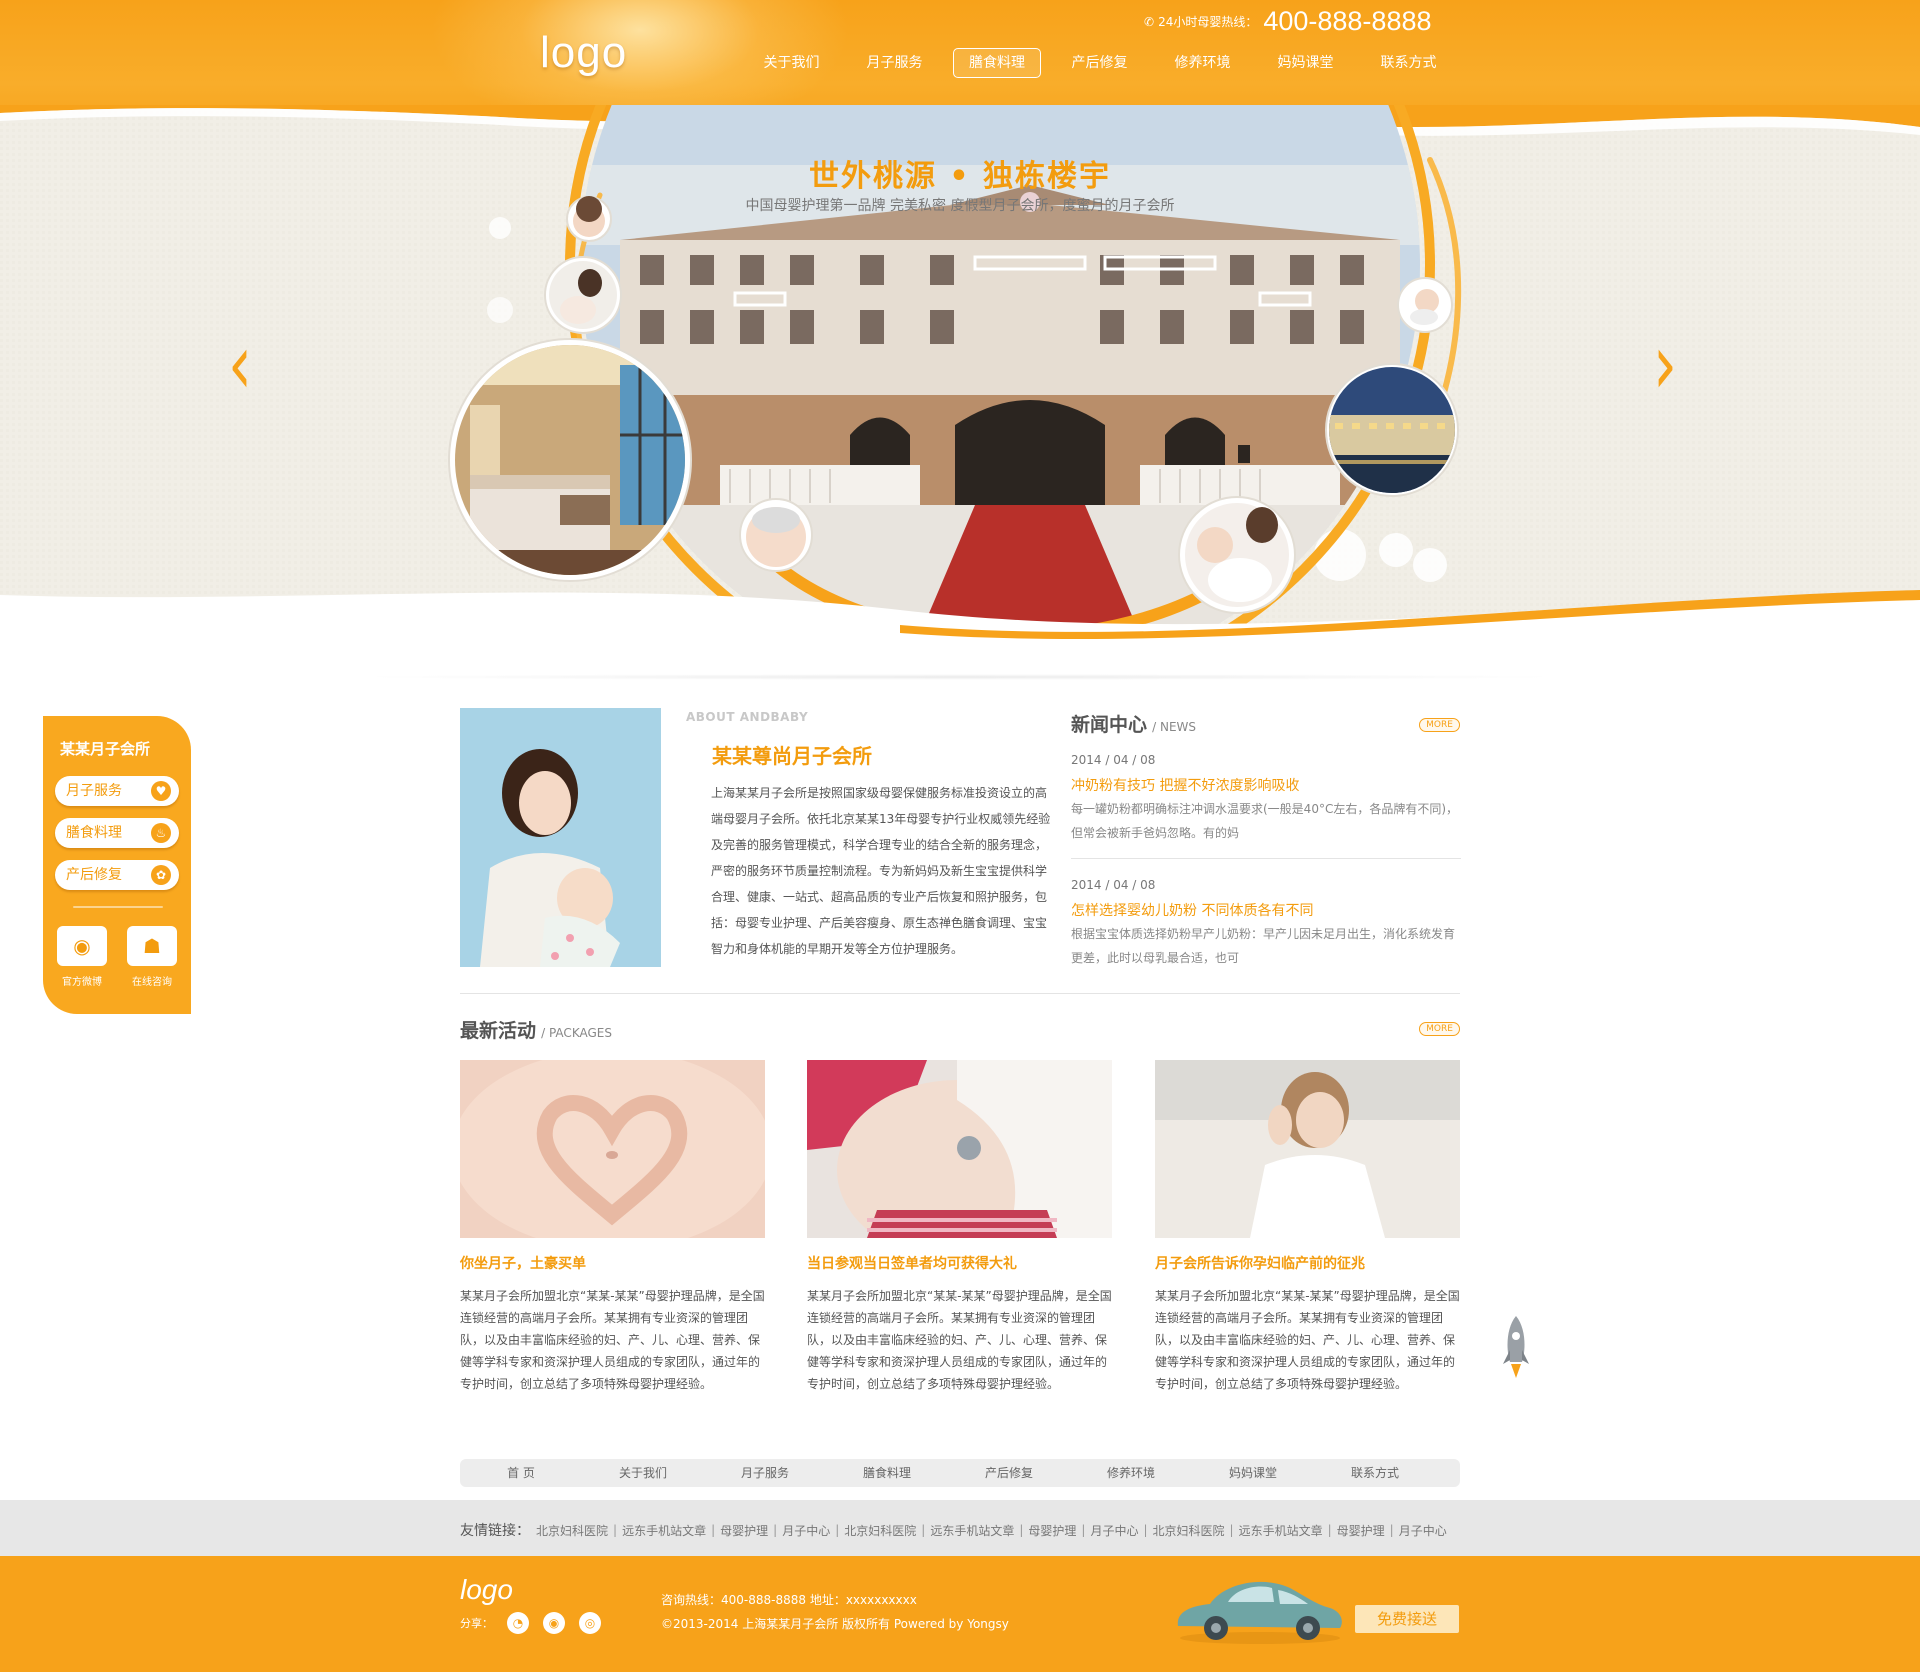  I want to click on hotline-label: 24小时母婴热线：, so click(1208, 22).